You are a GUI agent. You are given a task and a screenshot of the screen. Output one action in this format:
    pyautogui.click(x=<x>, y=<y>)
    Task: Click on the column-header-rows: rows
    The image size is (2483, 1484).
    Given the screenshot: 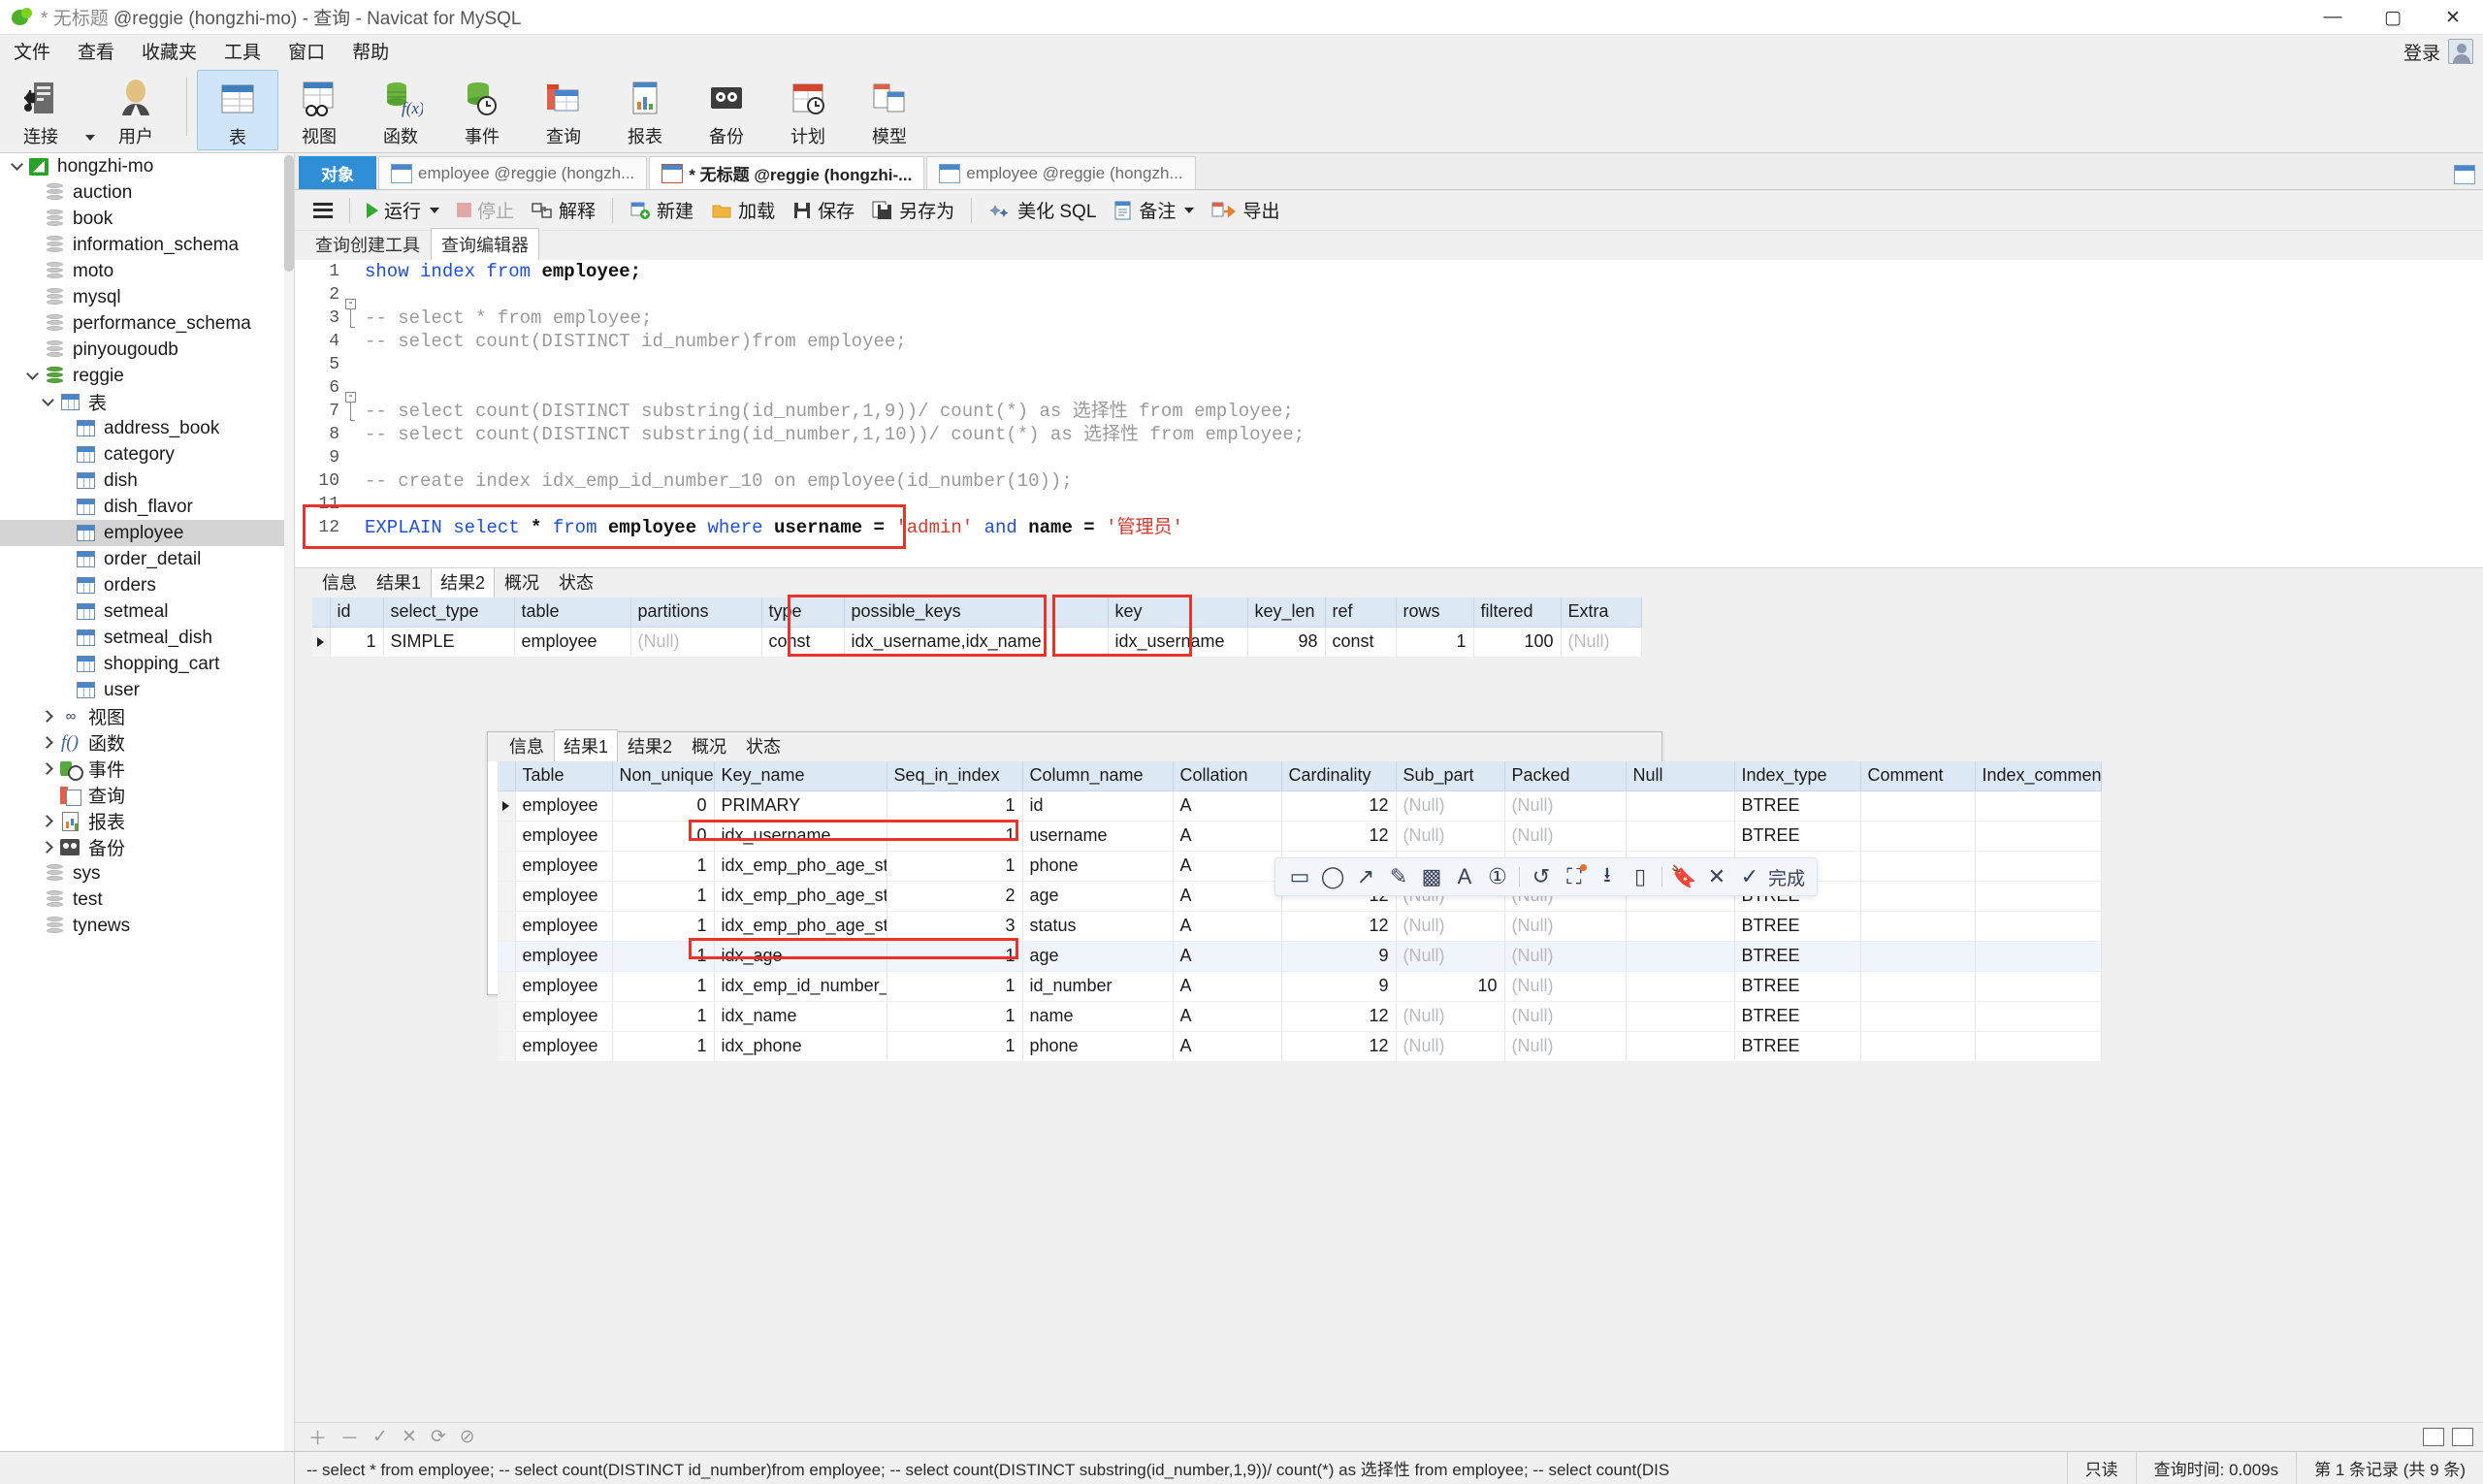 What is the action you would take?
    pyautogui.click(x=1435, y=612)
    